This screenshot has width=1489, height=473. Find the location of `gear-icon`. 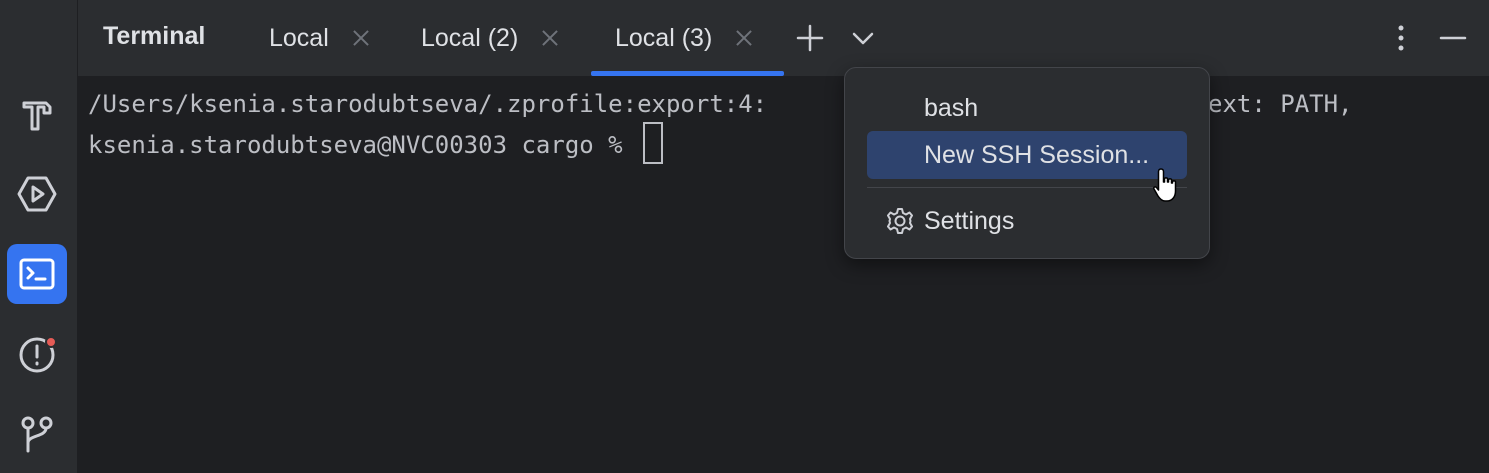

gear-icon is located at coordinates (900, 221).